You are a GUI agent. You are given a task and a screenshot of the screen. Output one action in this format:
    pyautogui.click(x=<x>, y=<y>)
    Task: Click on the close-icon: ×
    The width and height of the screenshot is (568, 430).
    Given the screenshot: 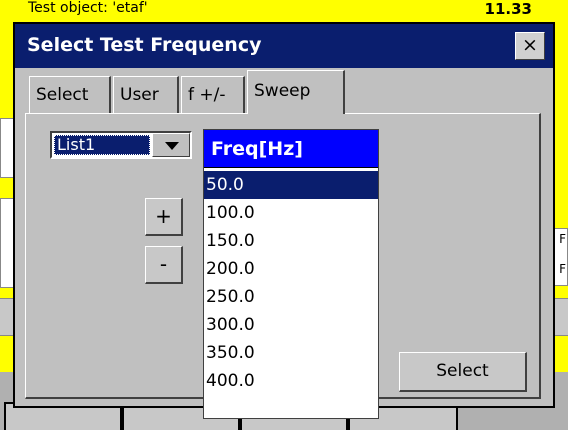 What is the action you would take?
    pyautogui.click(x=530, y=45)
    